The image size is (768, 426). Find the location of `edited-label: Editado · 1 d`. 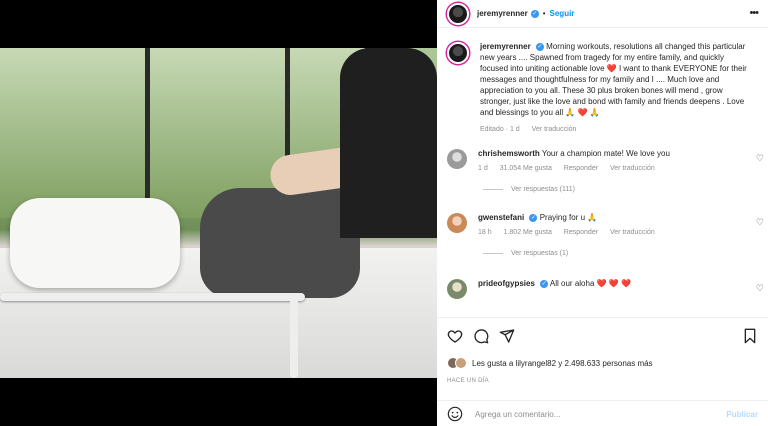

edited-label: Editado · 1 d is located at coordinates (500, 129).